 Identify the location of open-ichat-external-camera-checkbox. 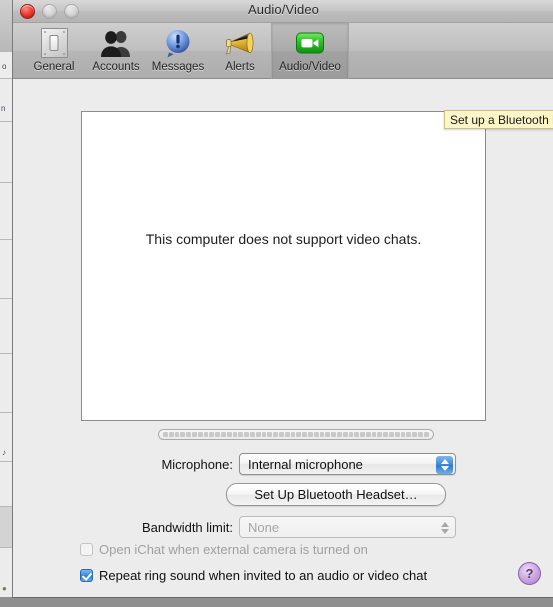
(86, 549).